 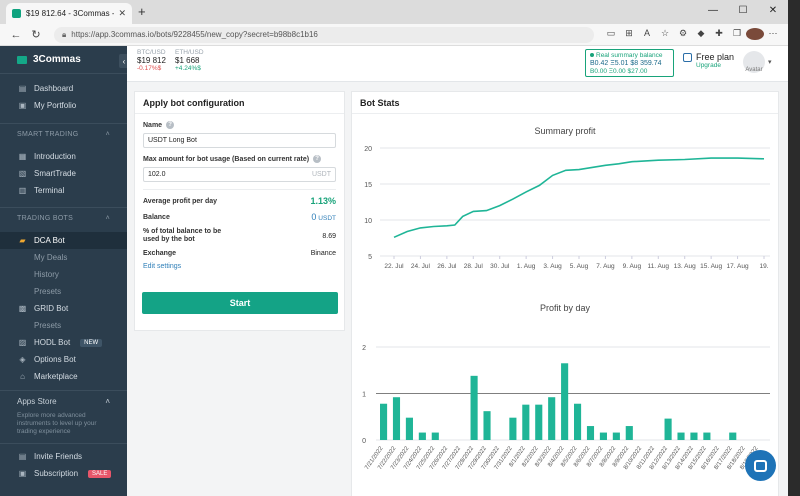 I want to click on section-trading-bots: TRADING BOTS ˄, so click(x=63, y=218).